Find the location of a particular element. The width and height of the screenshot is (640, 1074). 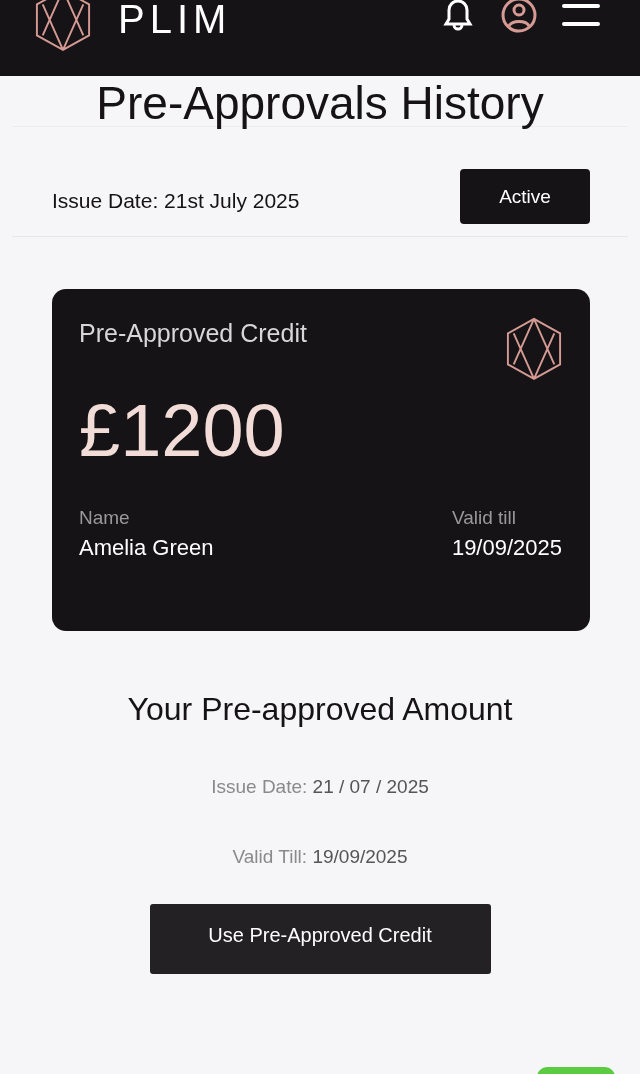

credit-amount: £1200 is located at coordinates (182, 430).